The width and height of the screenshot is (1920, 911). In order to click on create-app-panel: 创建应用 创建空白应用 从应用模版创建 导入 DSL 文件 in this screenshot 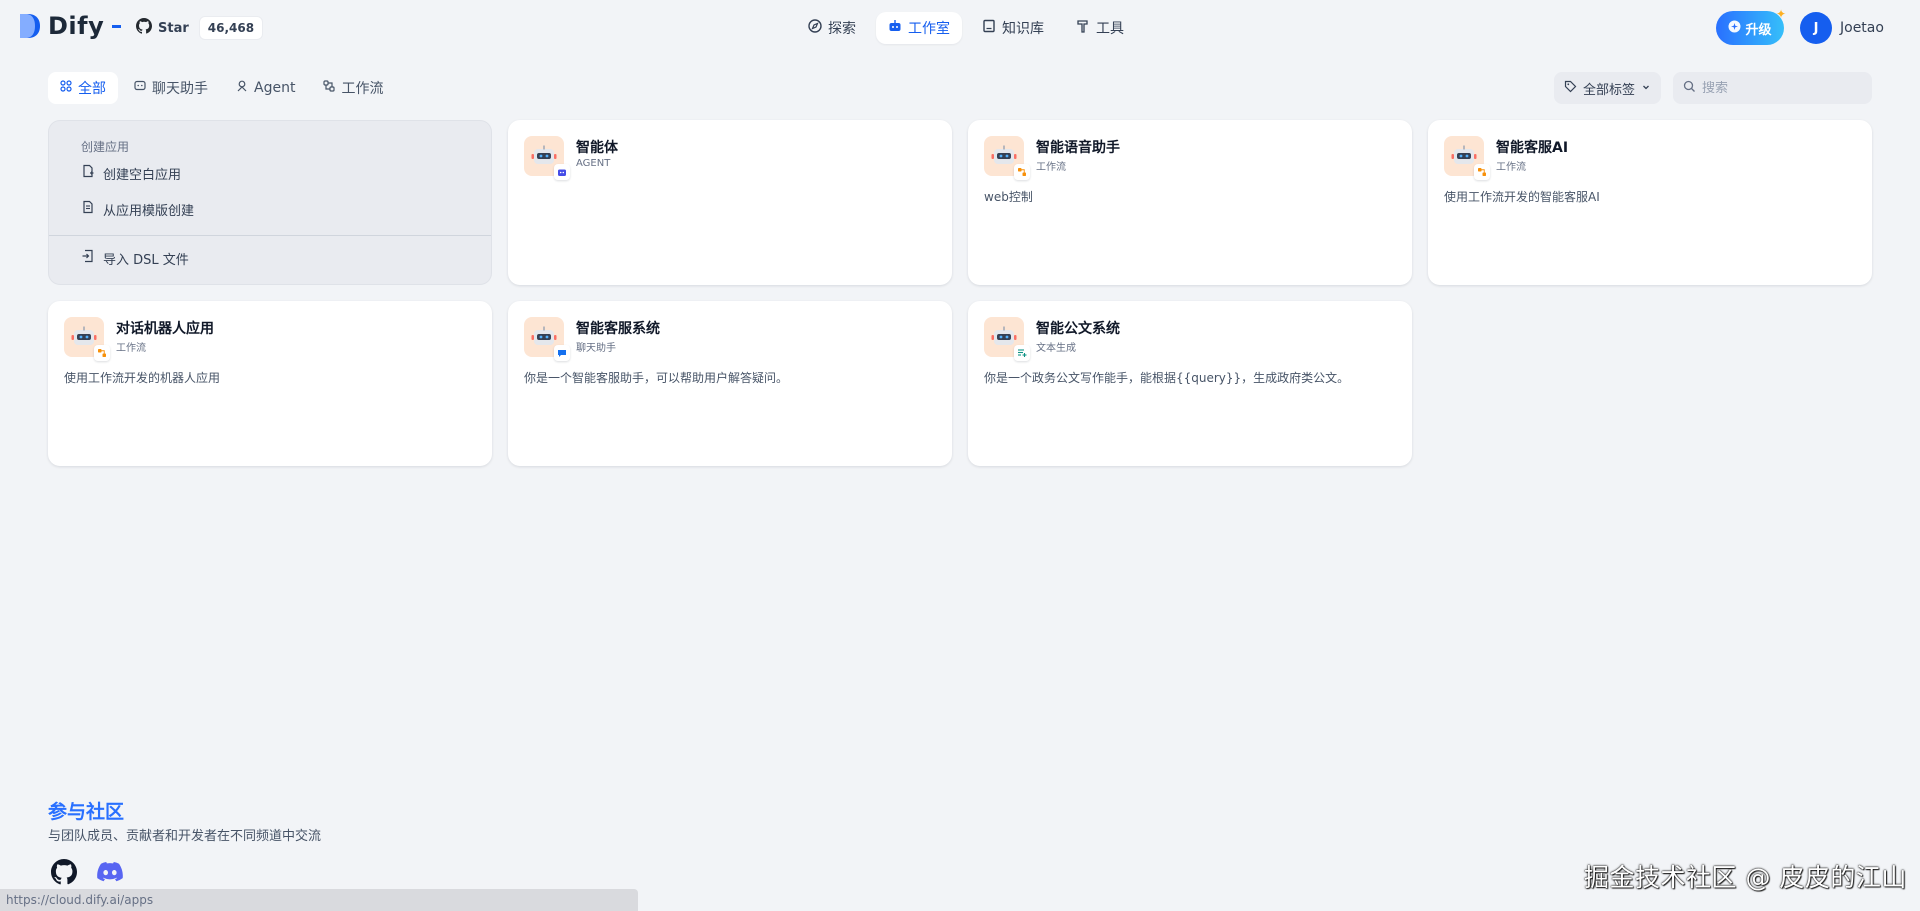, I will do `click(270, 202)`.